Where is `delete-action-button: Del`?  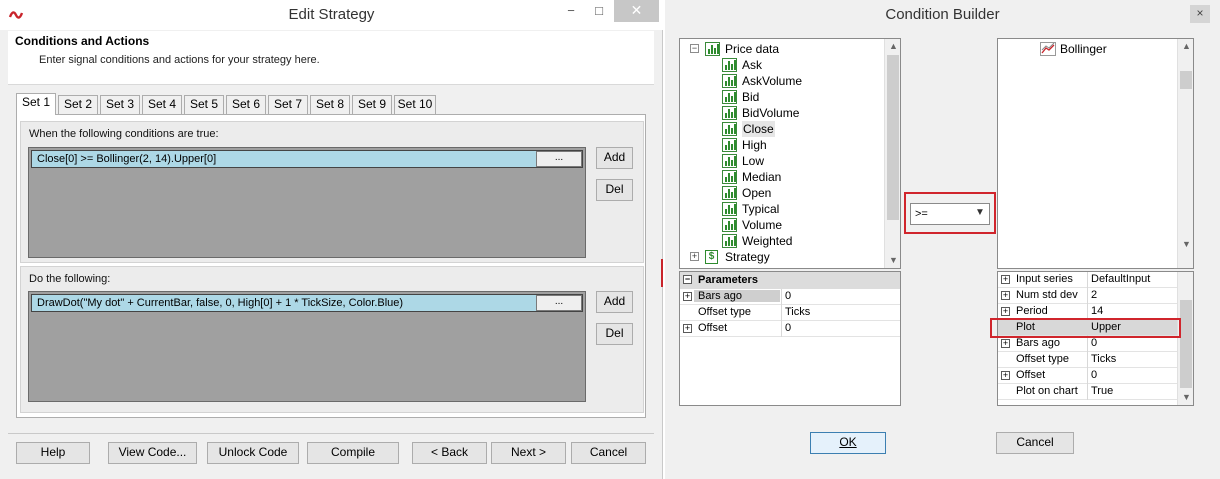 delete-action-button: Del is located at coordinates (614, 334).